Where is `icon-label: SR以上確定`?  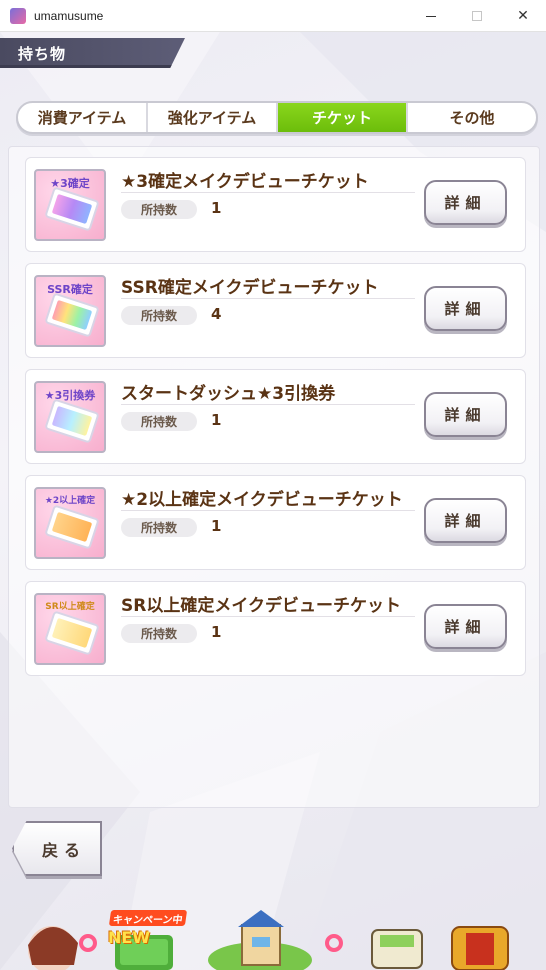
icon-label: SR以上確定 is located at coordinates (70, 607).